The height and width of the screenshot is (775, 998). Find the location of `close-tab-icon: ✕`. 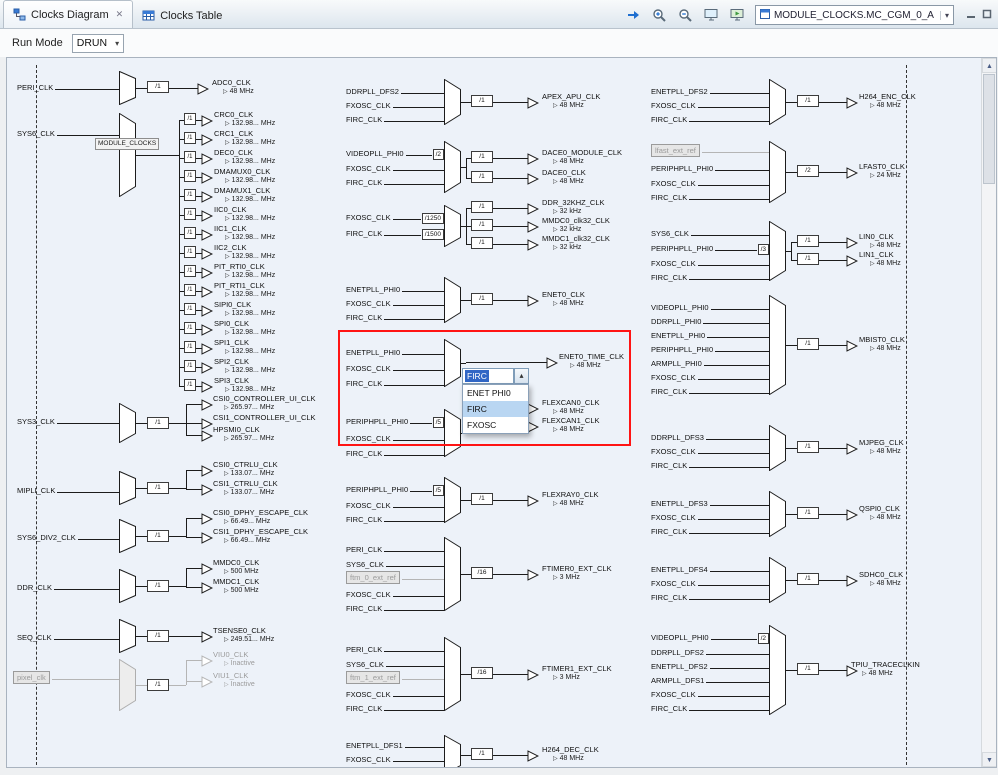

close-tab-icon: ✕ is located at coordinates (120, 14).